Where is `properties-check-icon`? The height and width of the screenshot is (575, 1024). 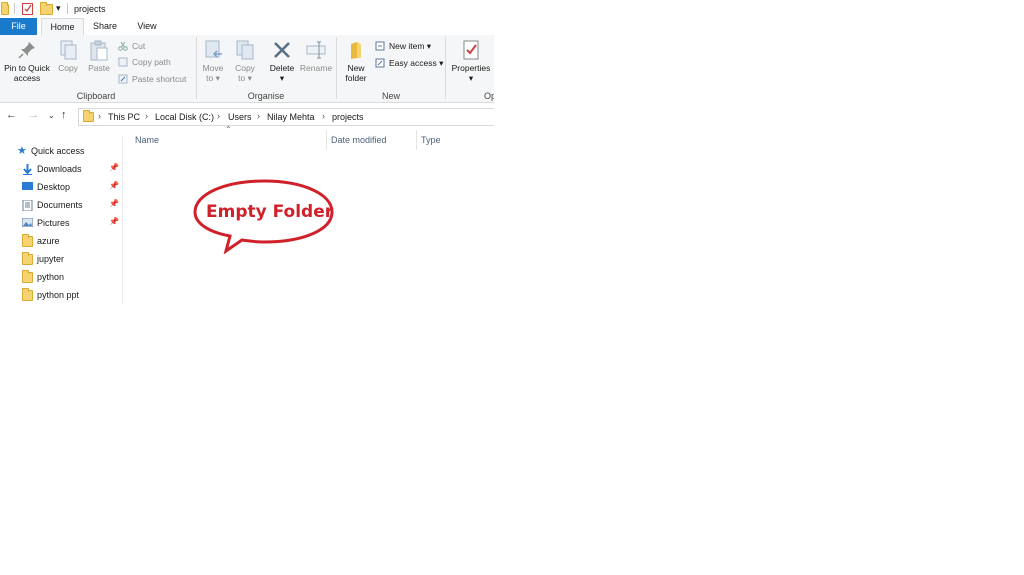 properties-check-icon is located at coordinates (28, 9).